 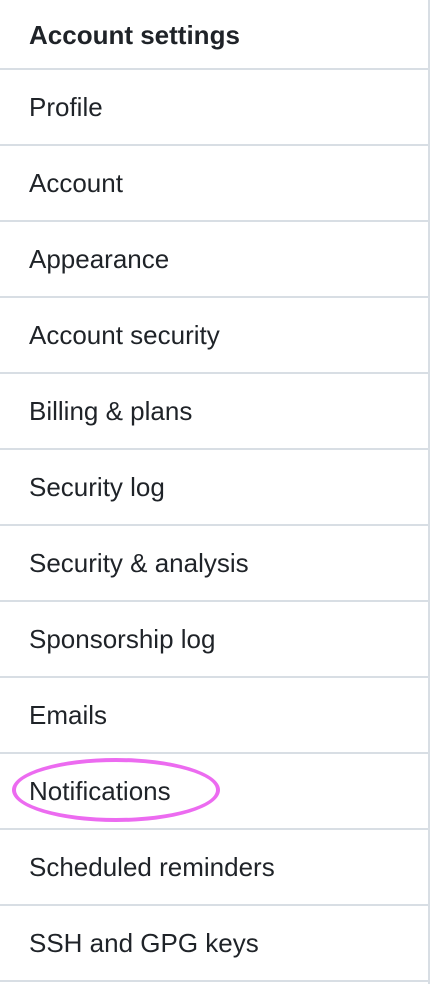 What do you see at coordinates (97, 487) in the screenshot?
I see `sidebar-item-label: Security log` at bounding box center [97, 487].